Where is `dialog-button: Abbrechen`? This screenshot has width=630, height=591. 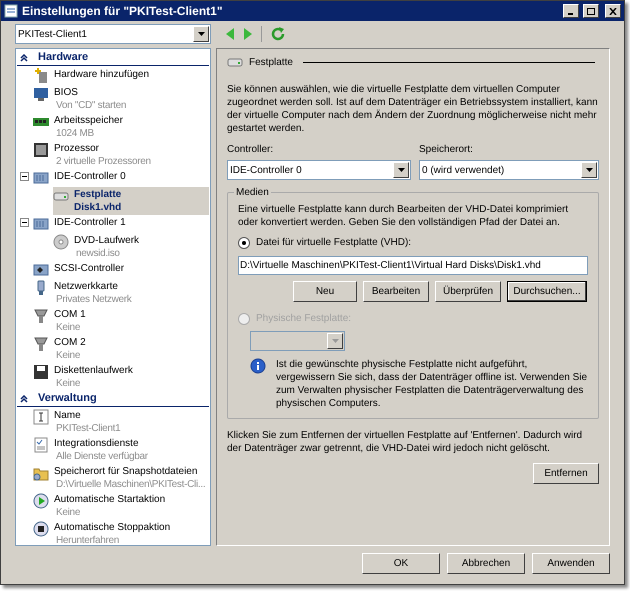 dialog-button: Abbrechen is located at coordinates (486, 563).